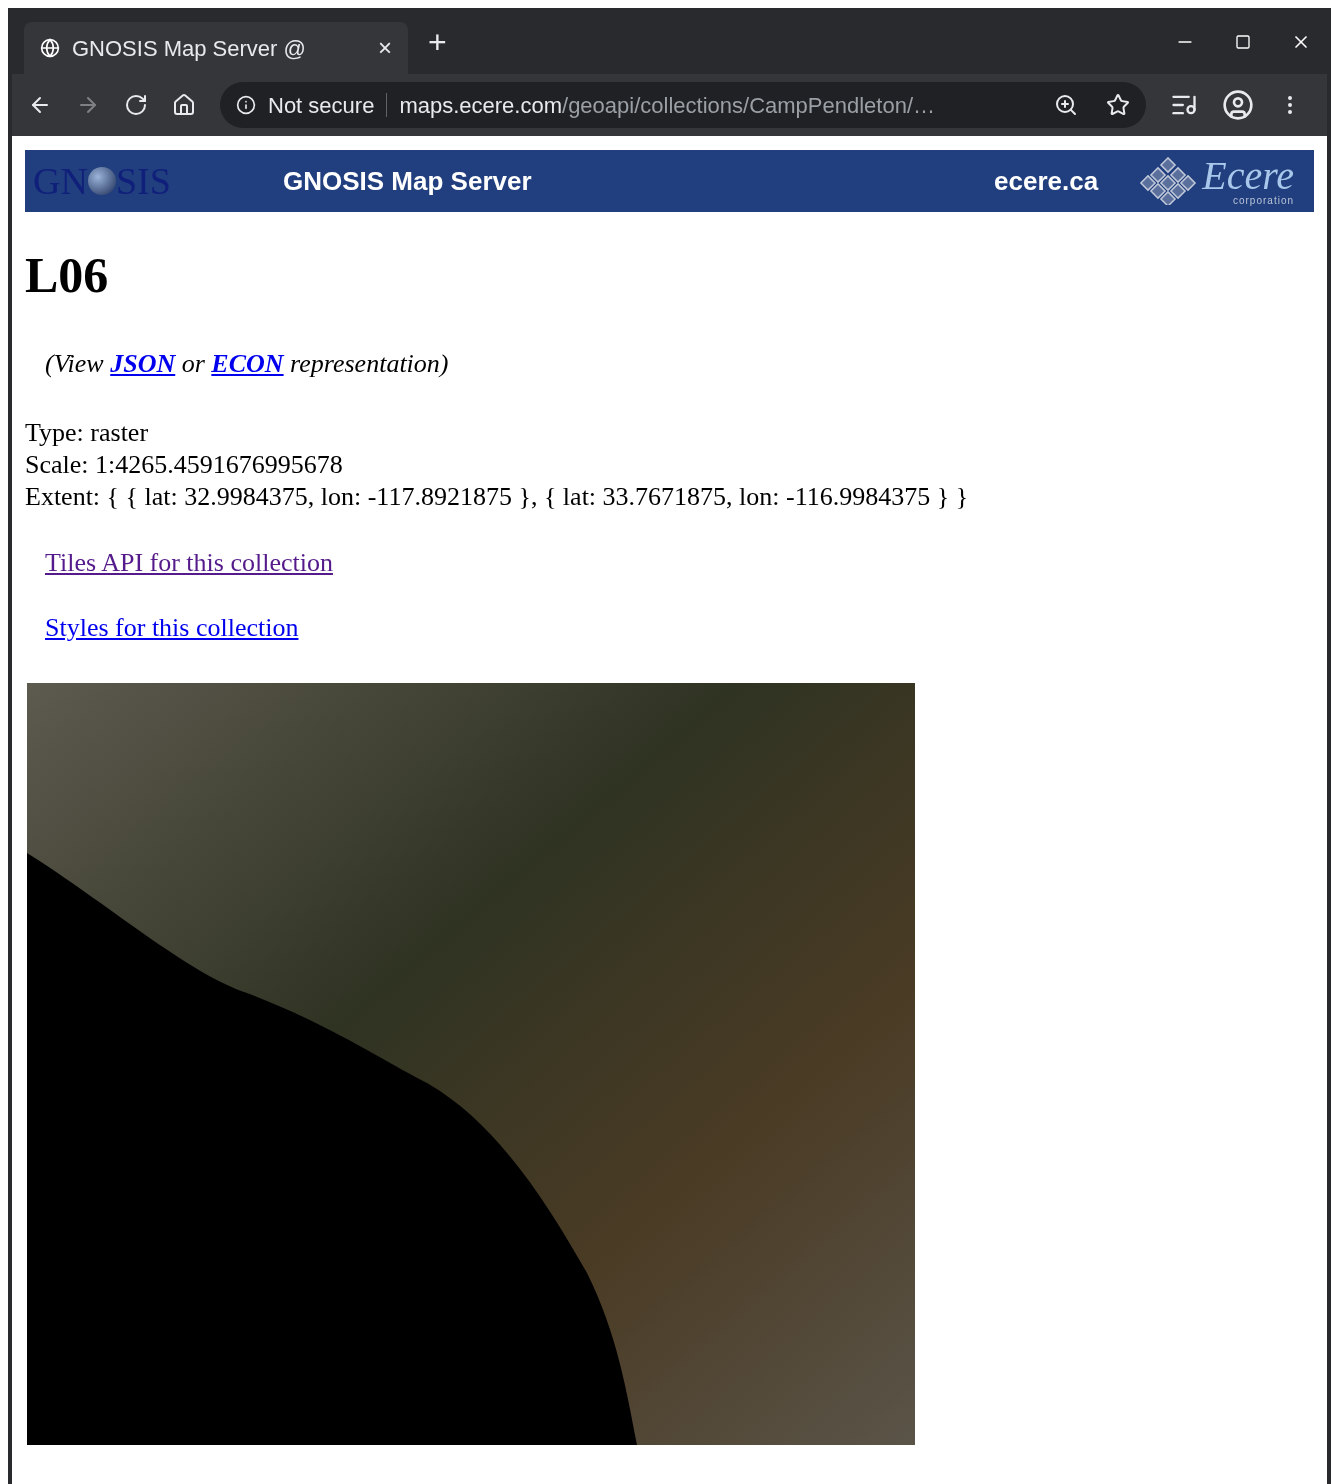  What do you see at coordinates (246, 105) in the screenshot?
I see `info-icon` at bounding box center [246, 105].